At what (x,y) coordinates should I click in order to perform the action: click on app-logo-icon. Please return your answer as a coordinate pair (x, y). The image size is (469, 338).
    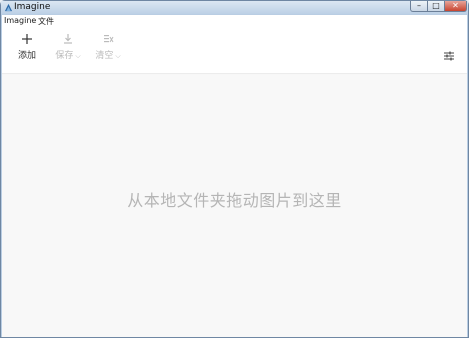
    Looking at the image, I should click on (8, 7).